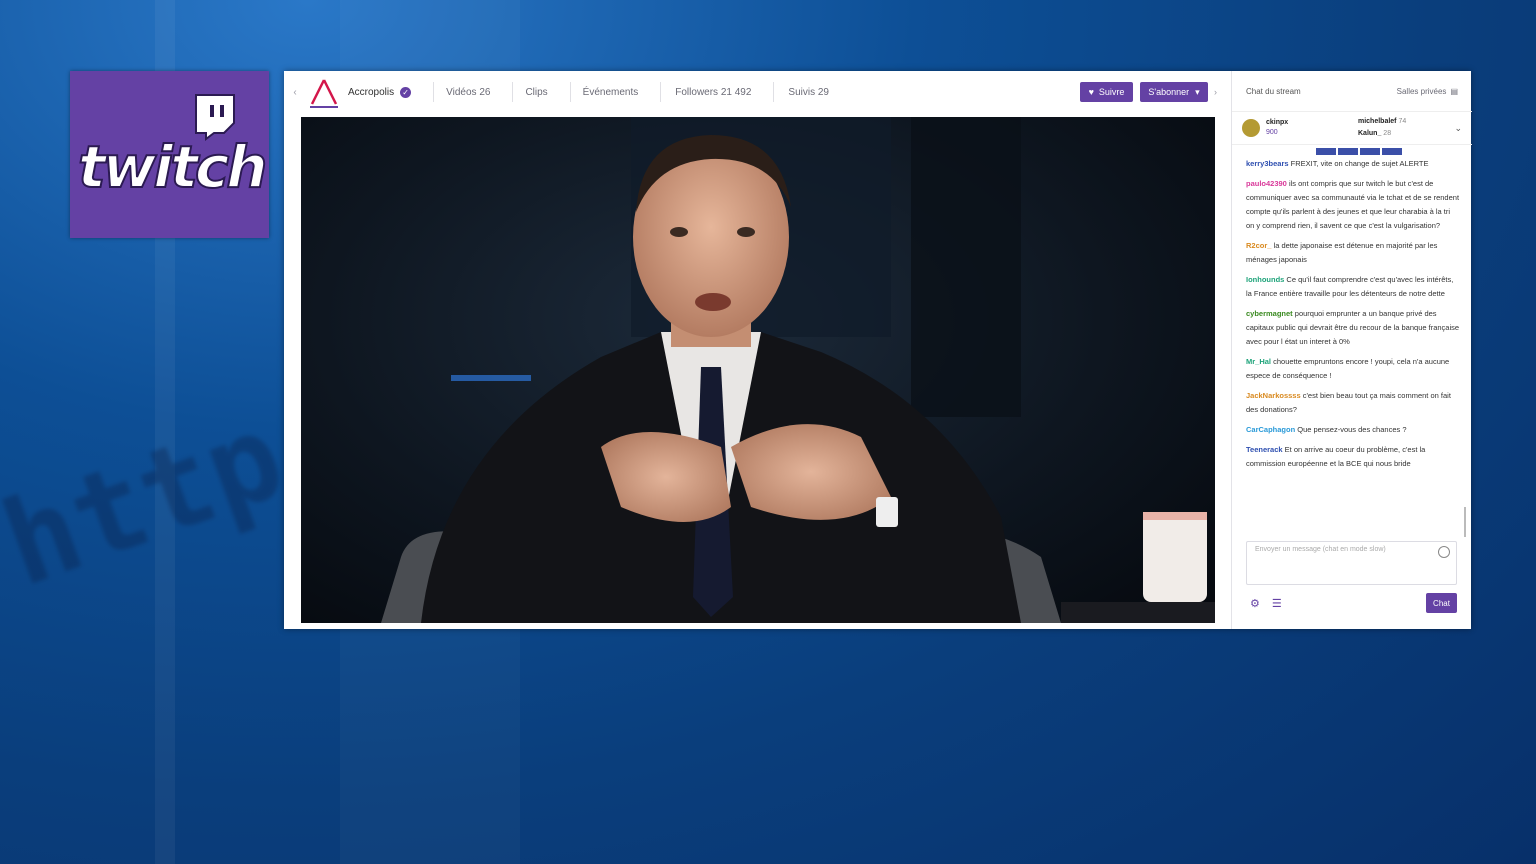 The image size is (1536, 864). Describe the element at coordinates (1264, 449) in the screenshot. I see `chat-username: Teenerack` at that location.